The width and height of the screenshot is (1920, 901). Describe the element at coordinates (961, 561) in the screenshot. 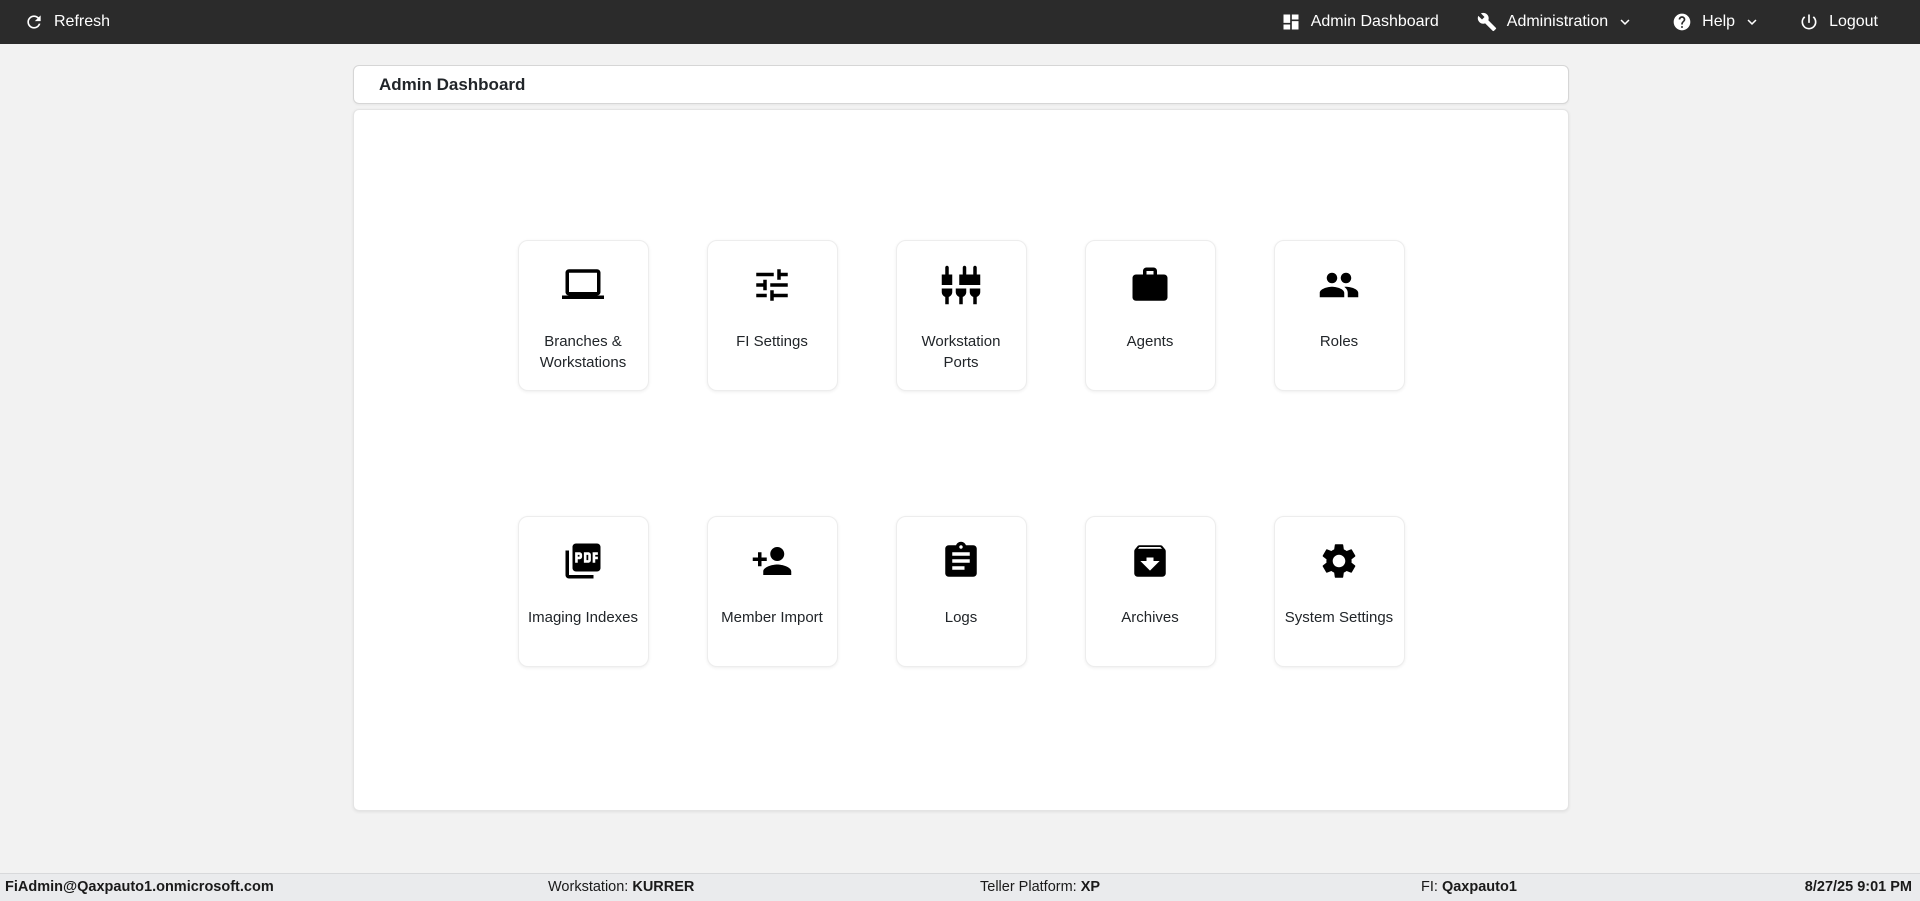

I see `clipboard-icon` at that location.